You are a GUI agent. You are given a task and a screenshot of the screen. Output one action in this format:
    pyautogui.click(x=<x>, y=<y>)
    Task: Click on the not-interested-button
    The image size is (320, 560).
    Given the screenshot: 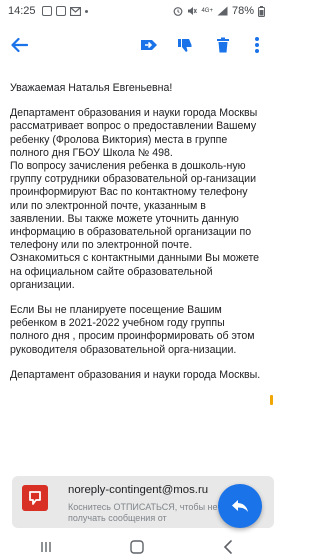 What is the action you would take?
    pyautogui.click(x=185, y=45)
    